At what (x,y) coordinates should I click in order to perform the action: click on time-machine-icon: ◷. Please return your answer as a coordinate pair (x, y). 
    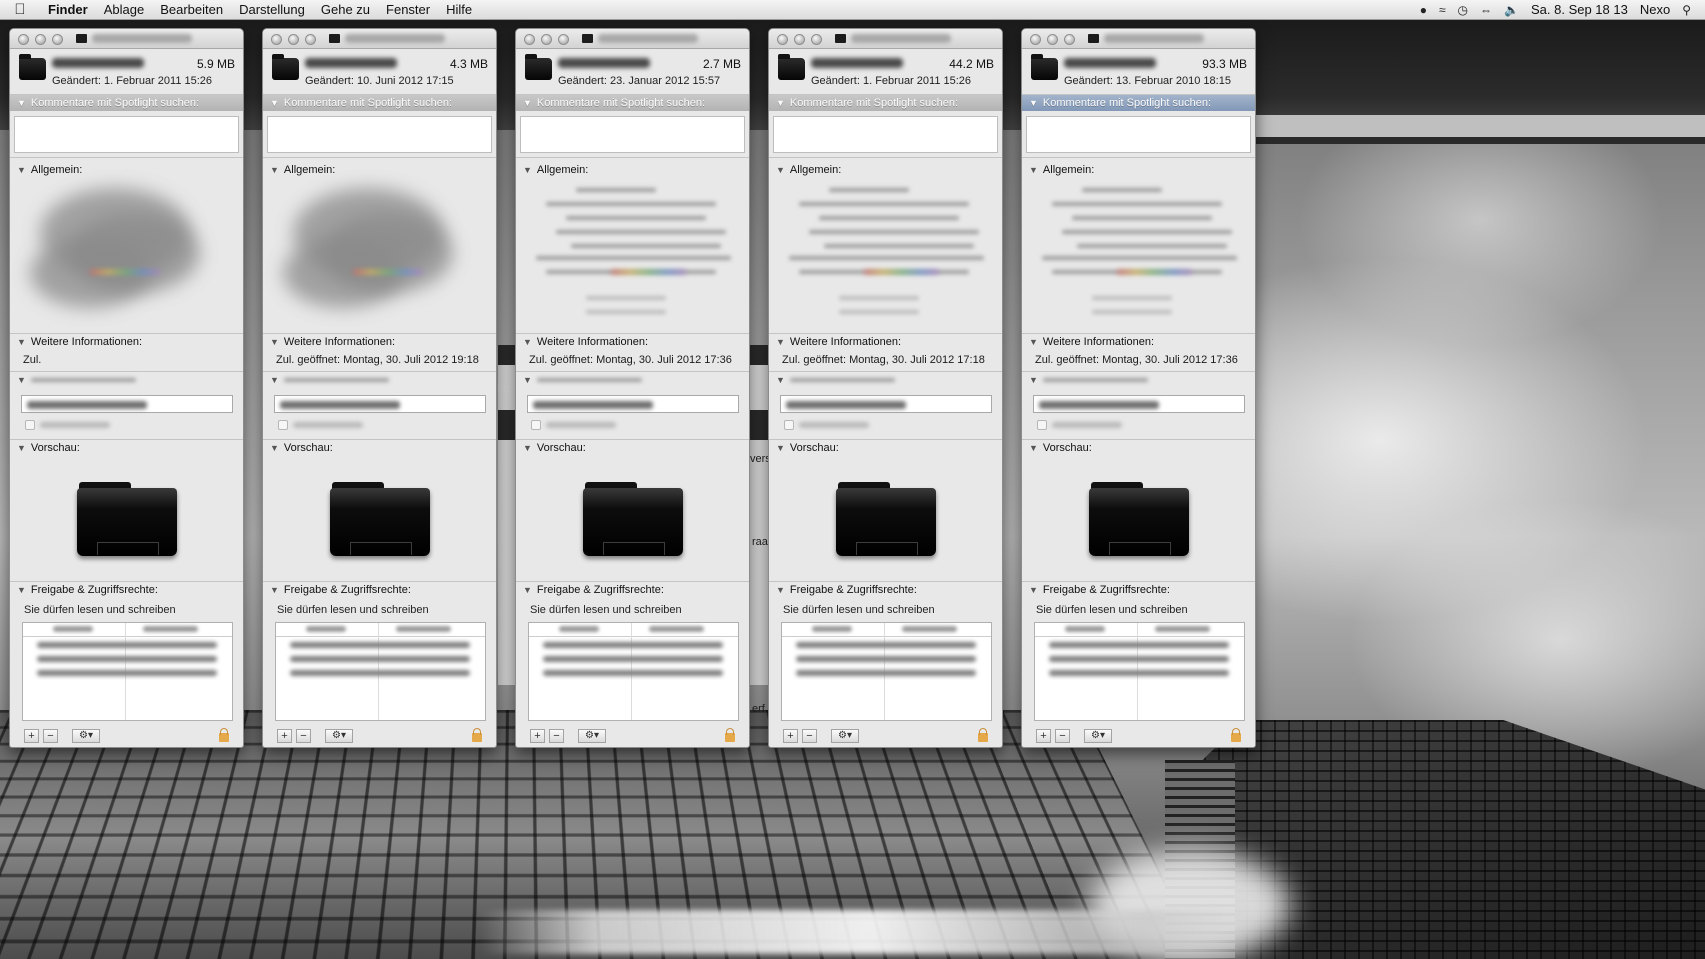
    Looking at the image, I should click on (1463, 10).